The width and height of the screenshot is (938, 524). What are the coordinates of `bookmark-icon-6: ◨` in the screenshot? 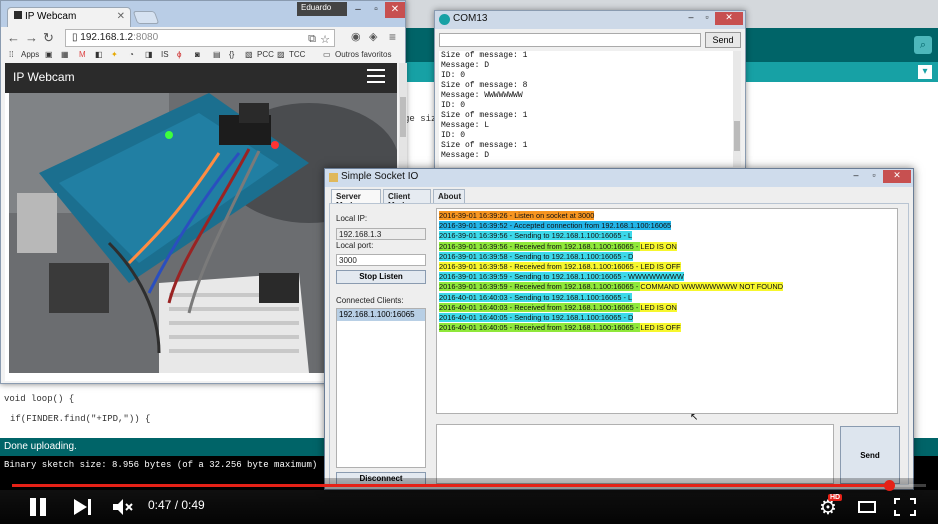 It's located at (149, 54).